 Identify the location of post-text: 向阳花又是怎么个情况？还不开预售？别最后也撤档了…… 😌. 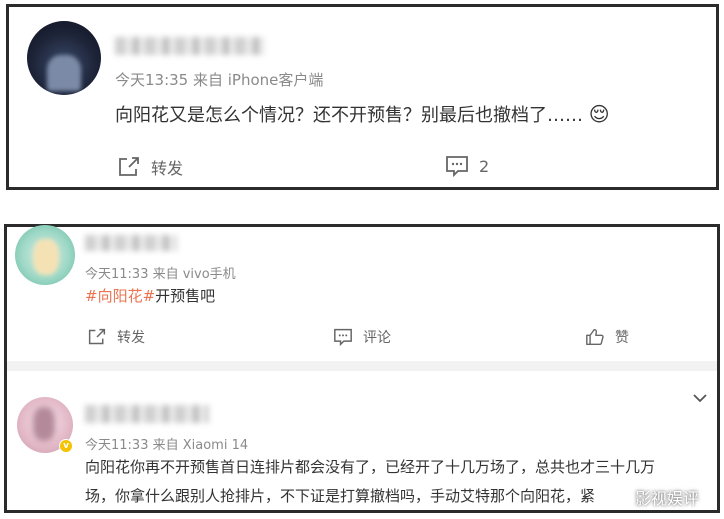
(362, 114).